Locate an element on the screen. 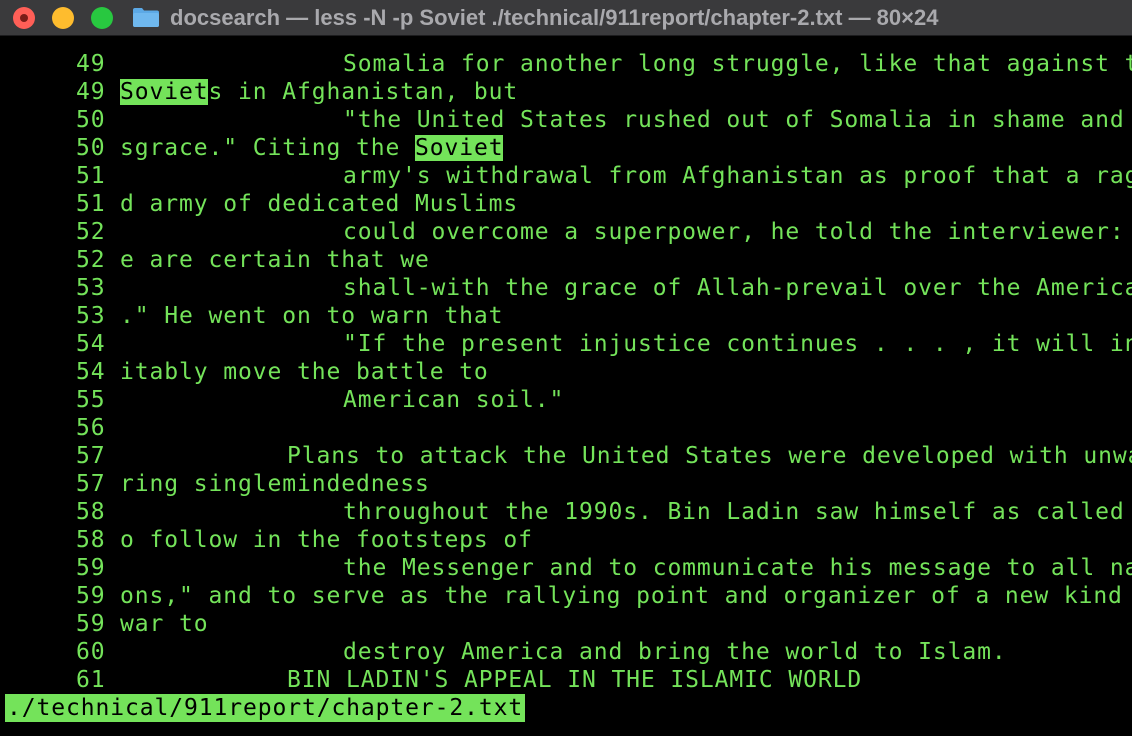  line-text: American soil." is located at coordinates (453, 400).